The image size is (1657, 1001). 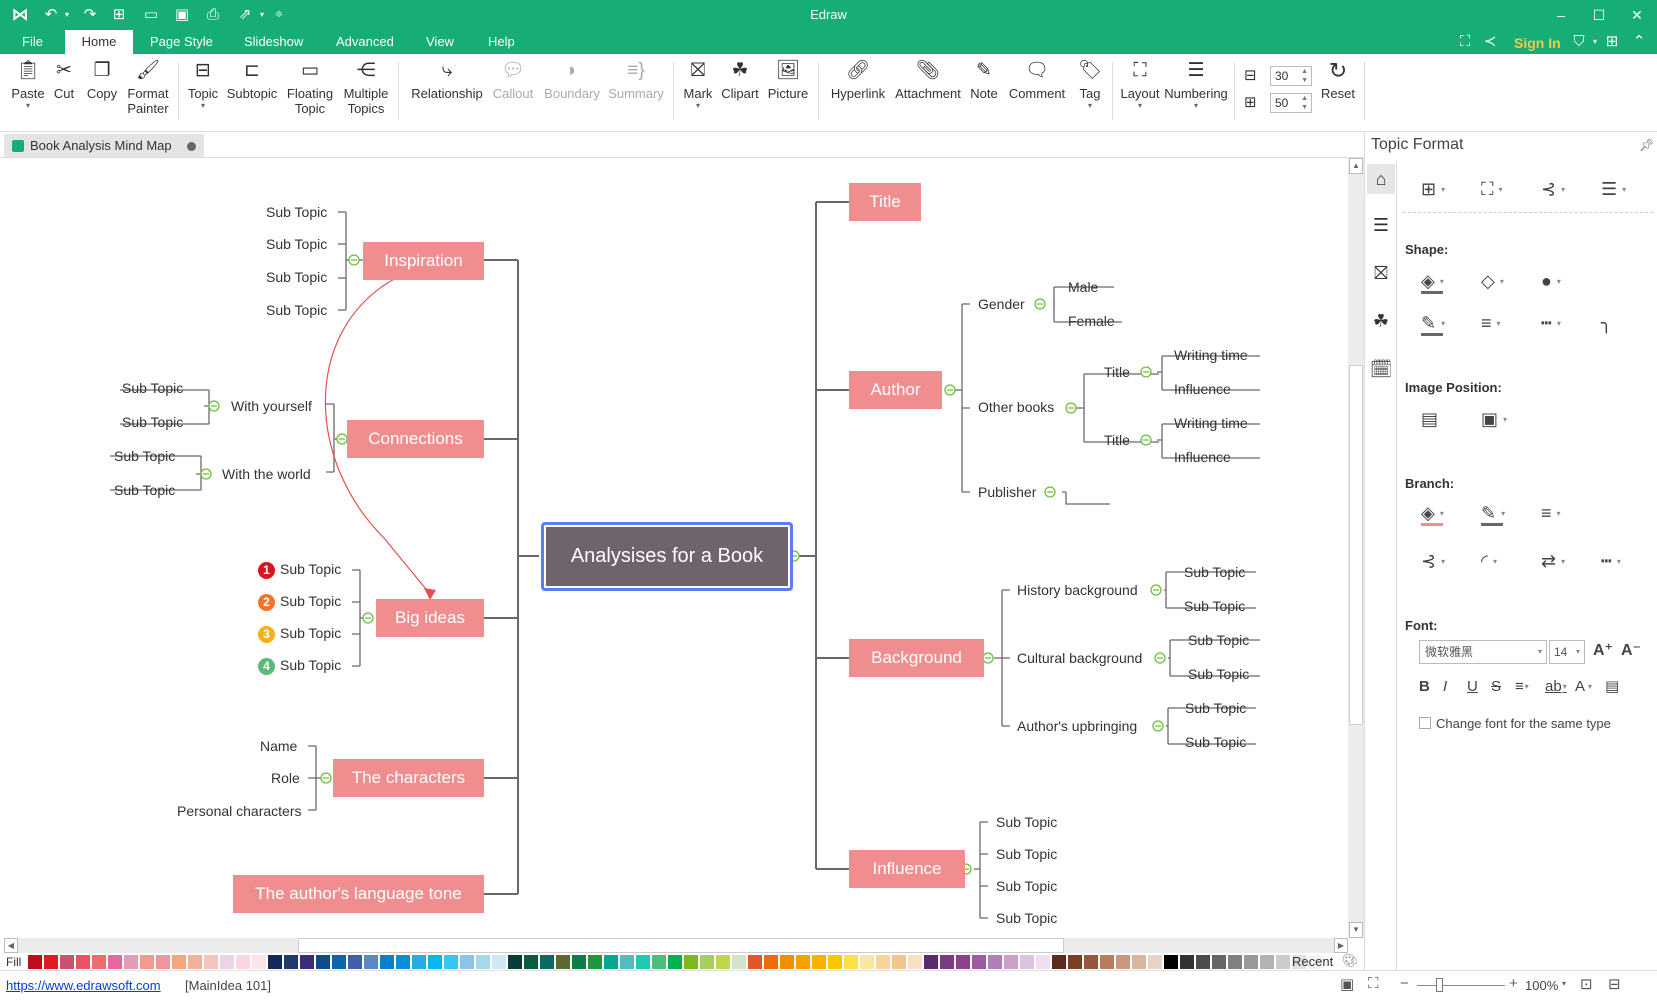 What do you see at coordinates (1381, 225) in the screenshot?
I see `list-icon: ☰` at bounding box center [1381, 225].